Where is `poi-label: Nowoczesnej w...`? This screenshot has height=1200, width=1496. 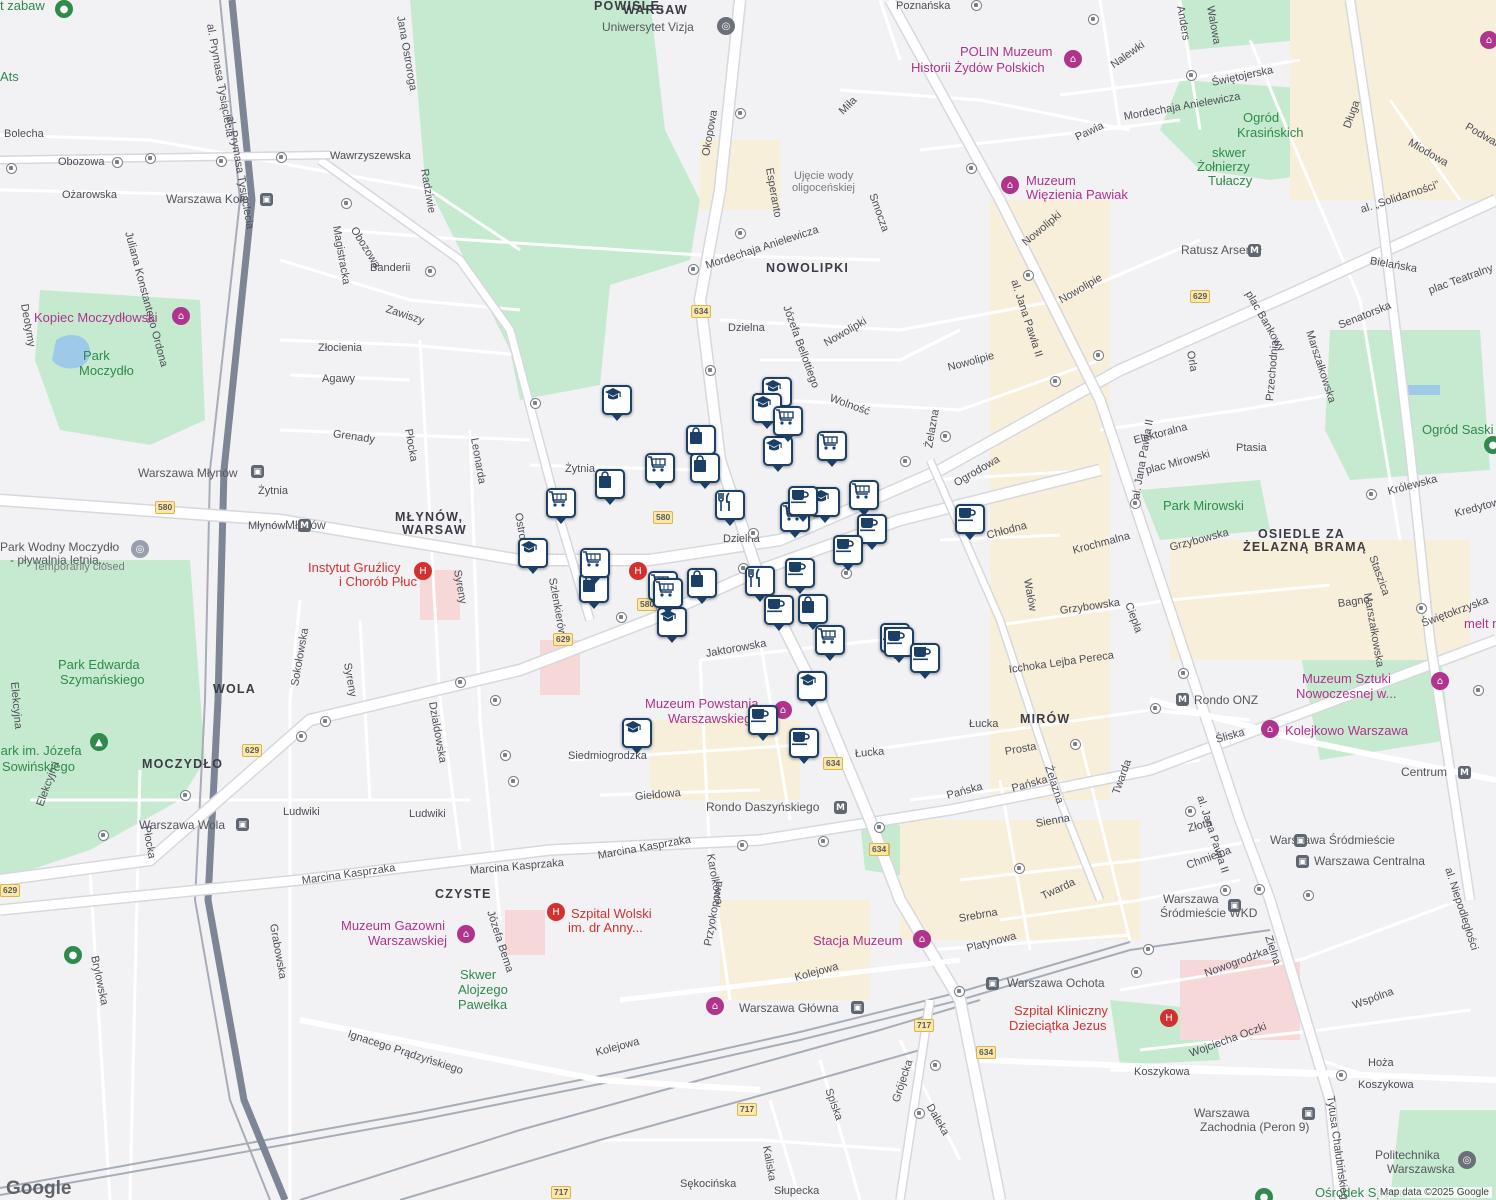
poi-label: Nowoczesnej w... is located at coordinates (1346, 693).